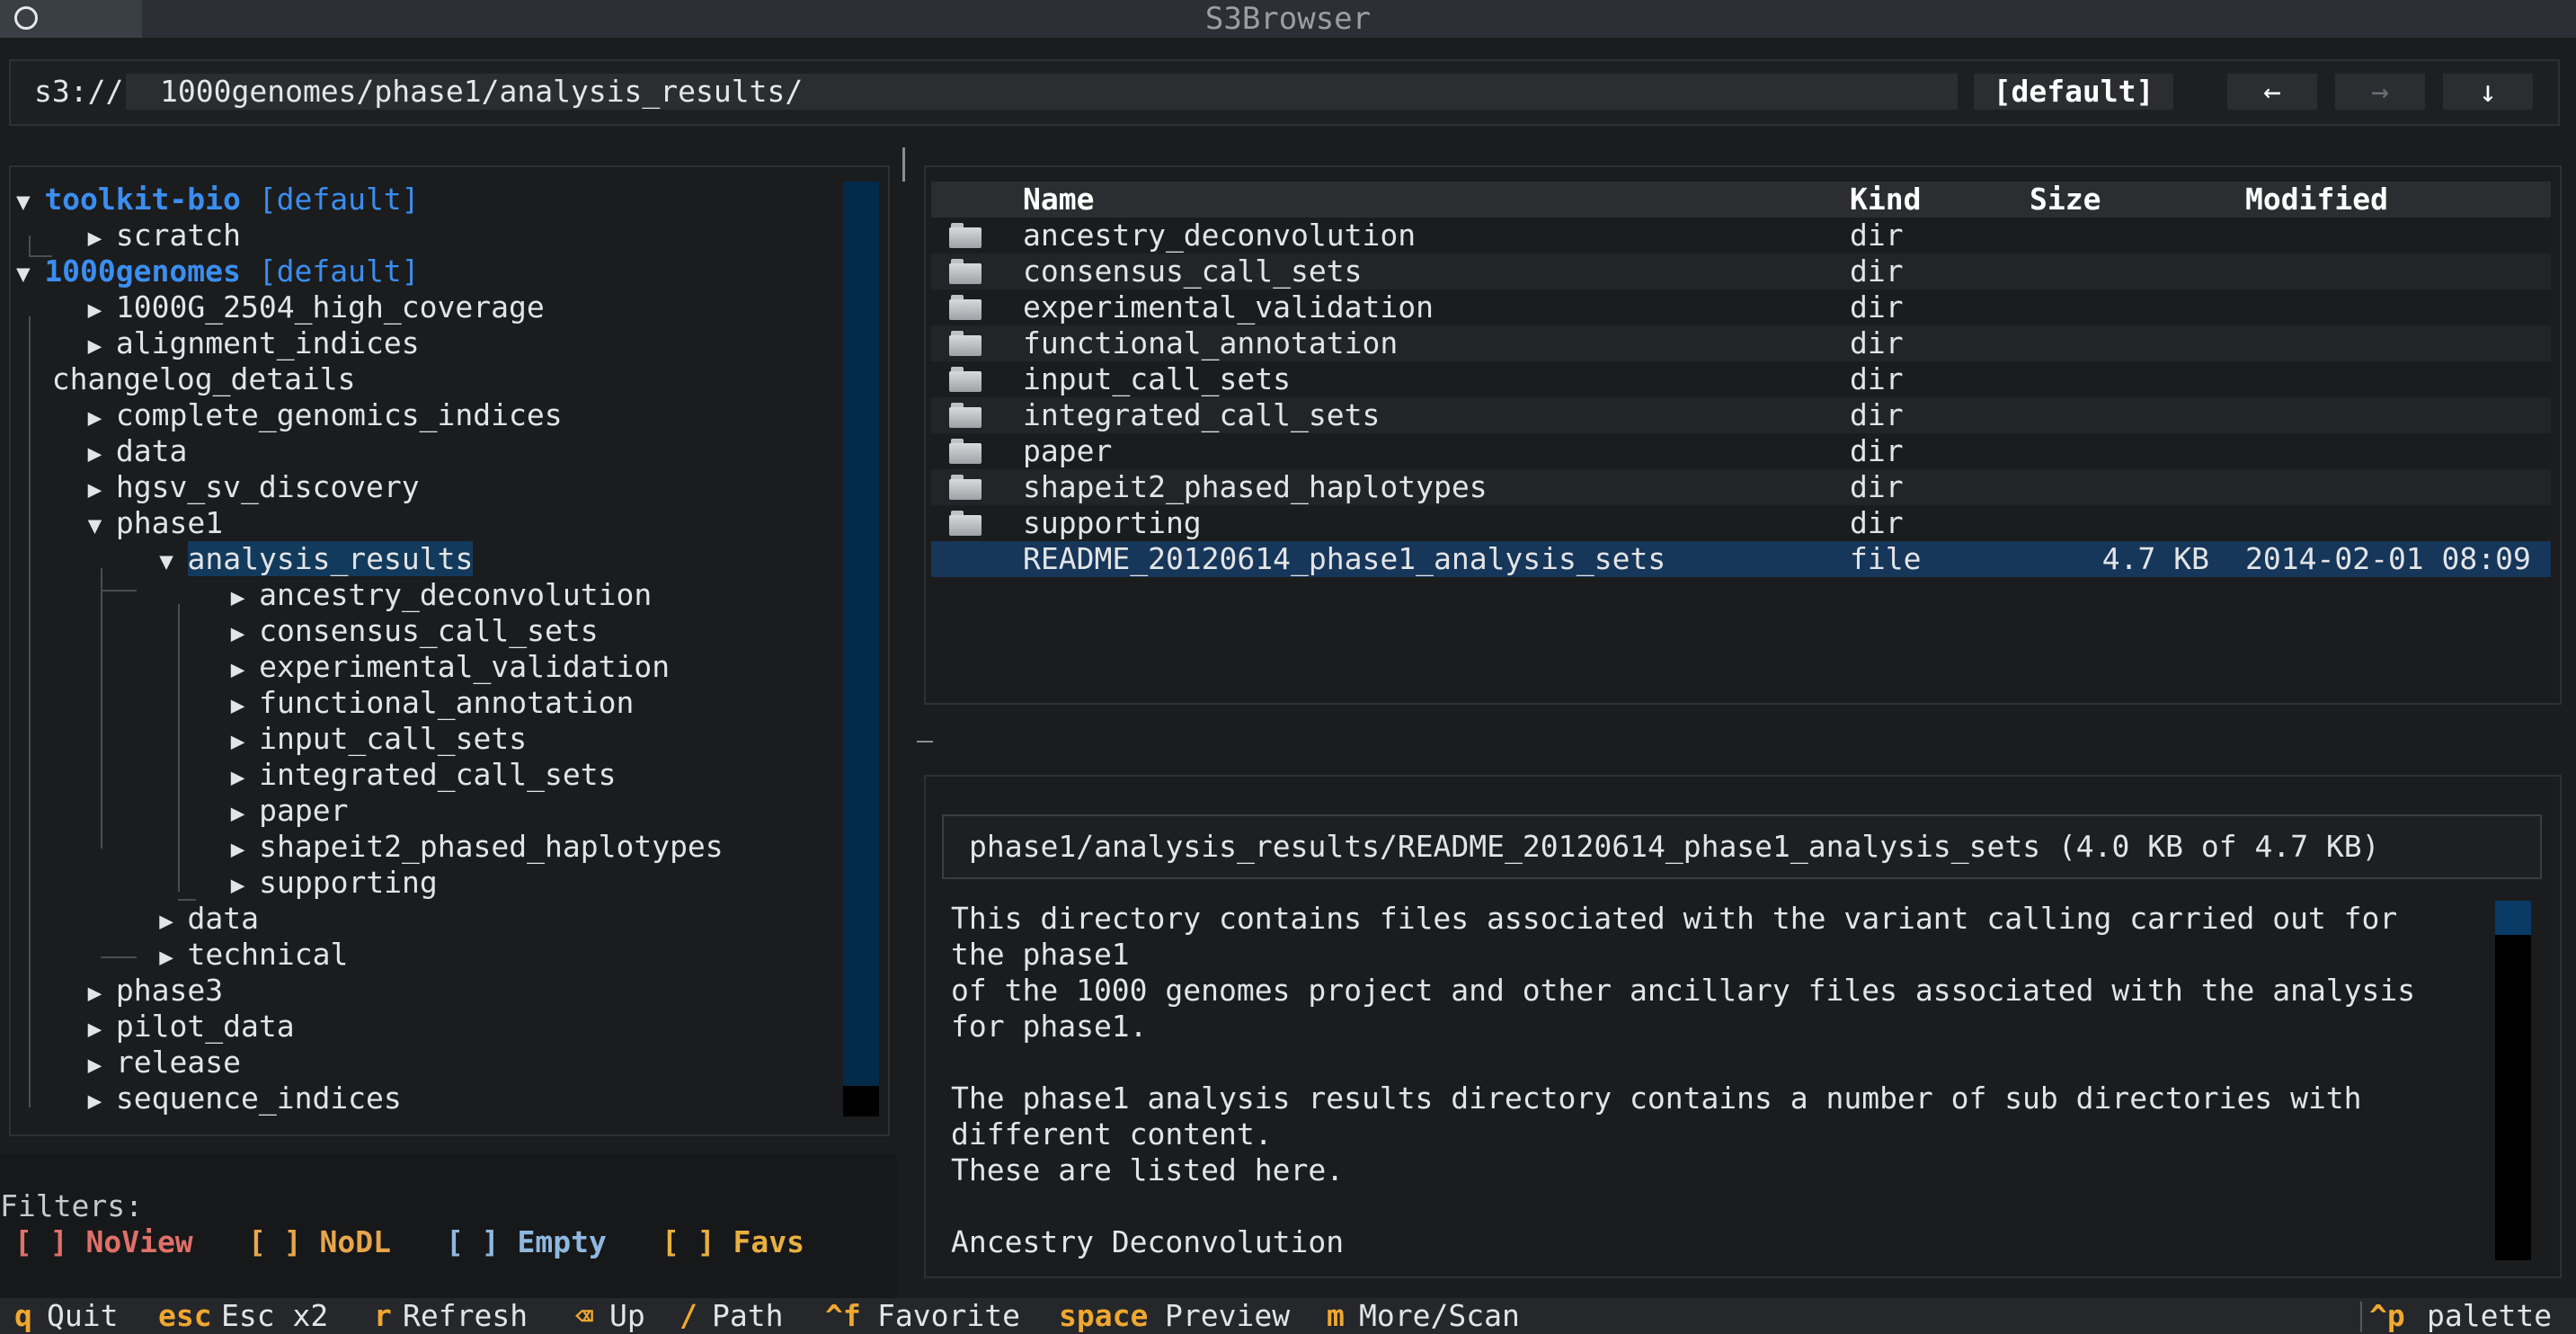  What do you see at coordinates (204, 379) in the screenshot?
I see `tree-node: changelog_details` at bounding box center [204, 379].